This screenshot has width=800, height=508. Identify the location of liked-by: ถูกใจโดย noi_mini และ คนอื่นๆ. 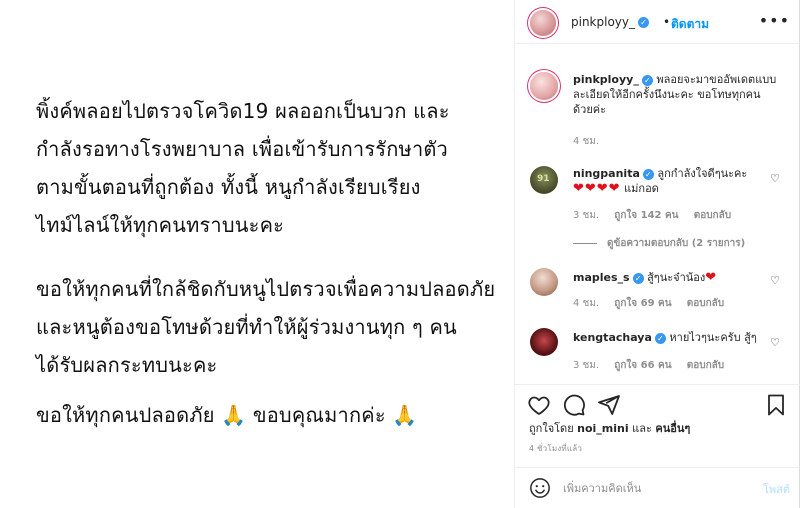
(609, 428).